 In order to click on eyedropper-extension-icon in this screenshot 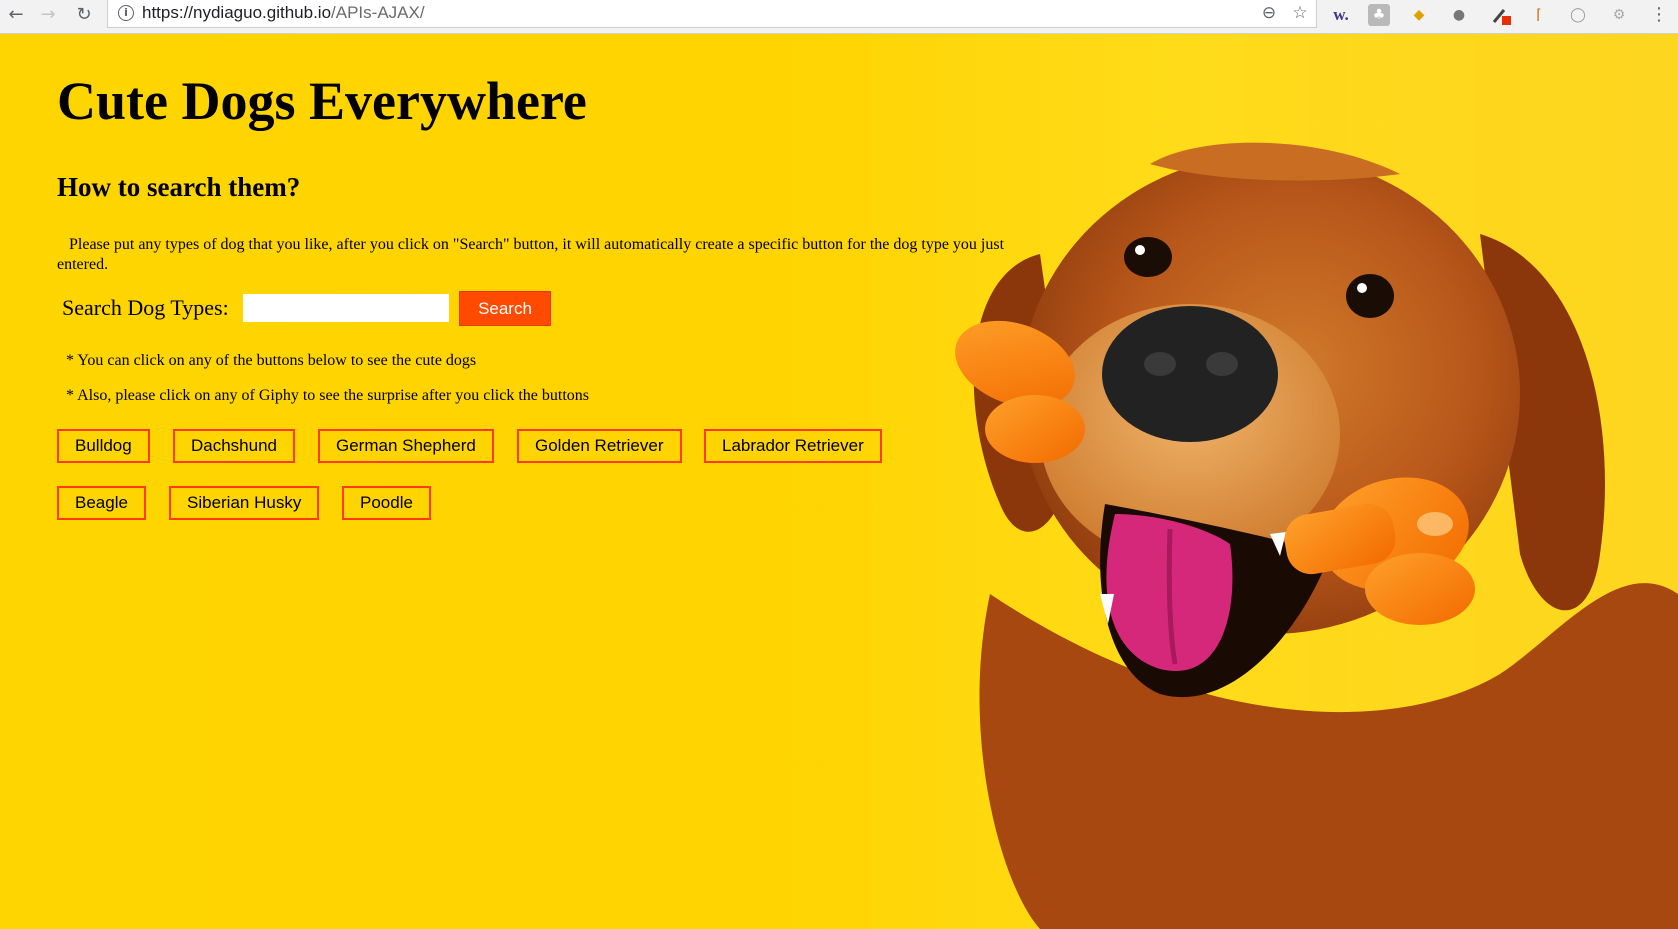, I will do `click(1501, 15)`.